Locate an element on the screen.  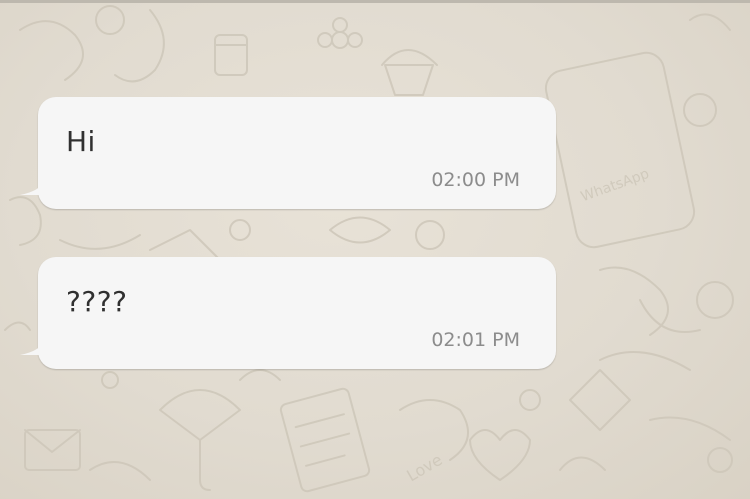
svg-text: Love is located at coordinates (424, 467).